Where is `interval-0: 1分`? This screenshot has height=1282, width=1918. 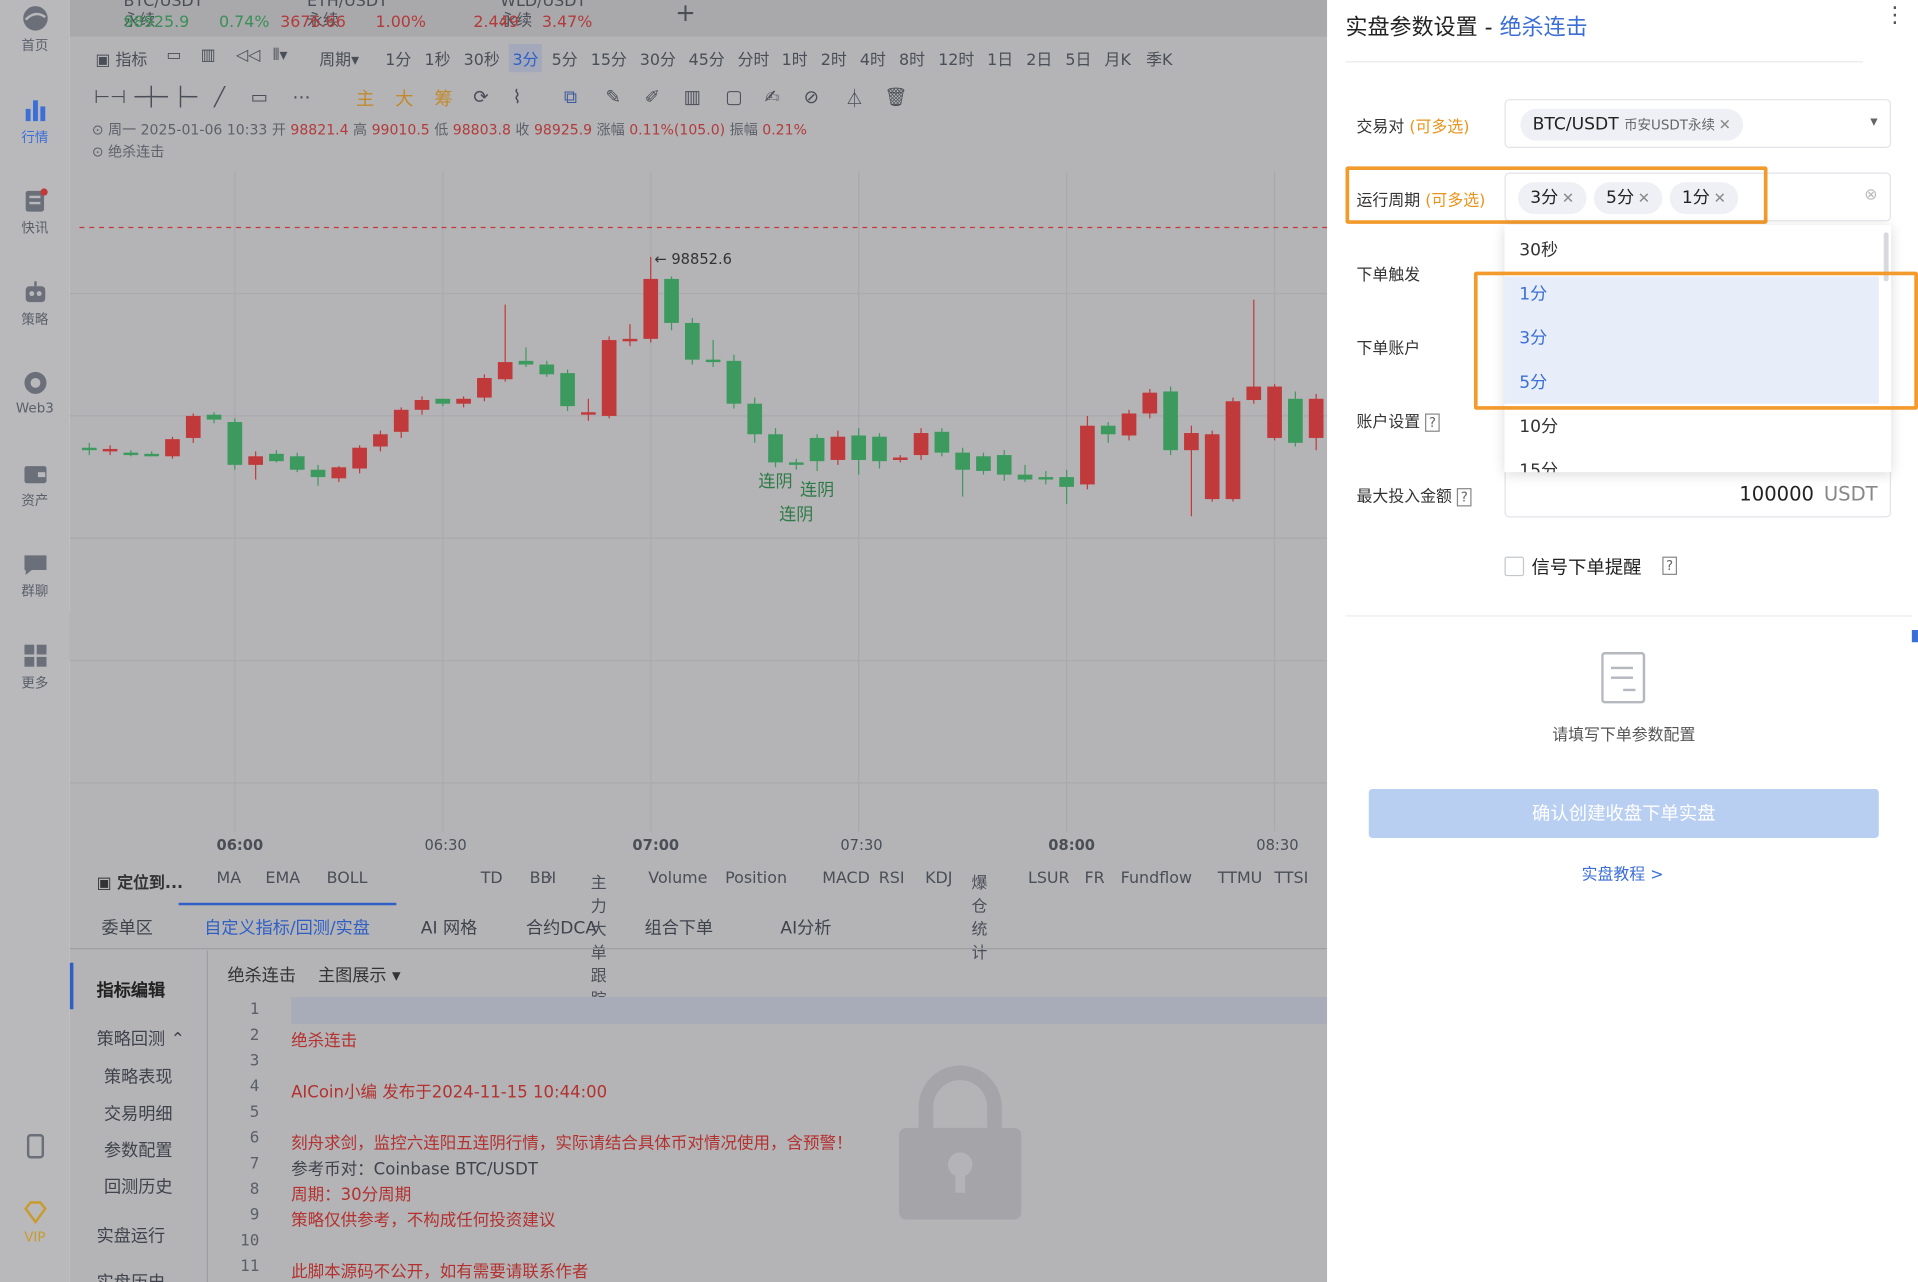 interval-0: 1分 is located at coordinates (398, 58).